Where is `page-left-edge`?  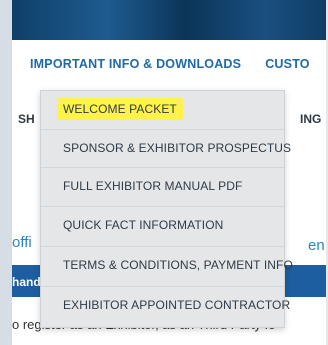
page-left-edge is located at coordinates (6, 172).